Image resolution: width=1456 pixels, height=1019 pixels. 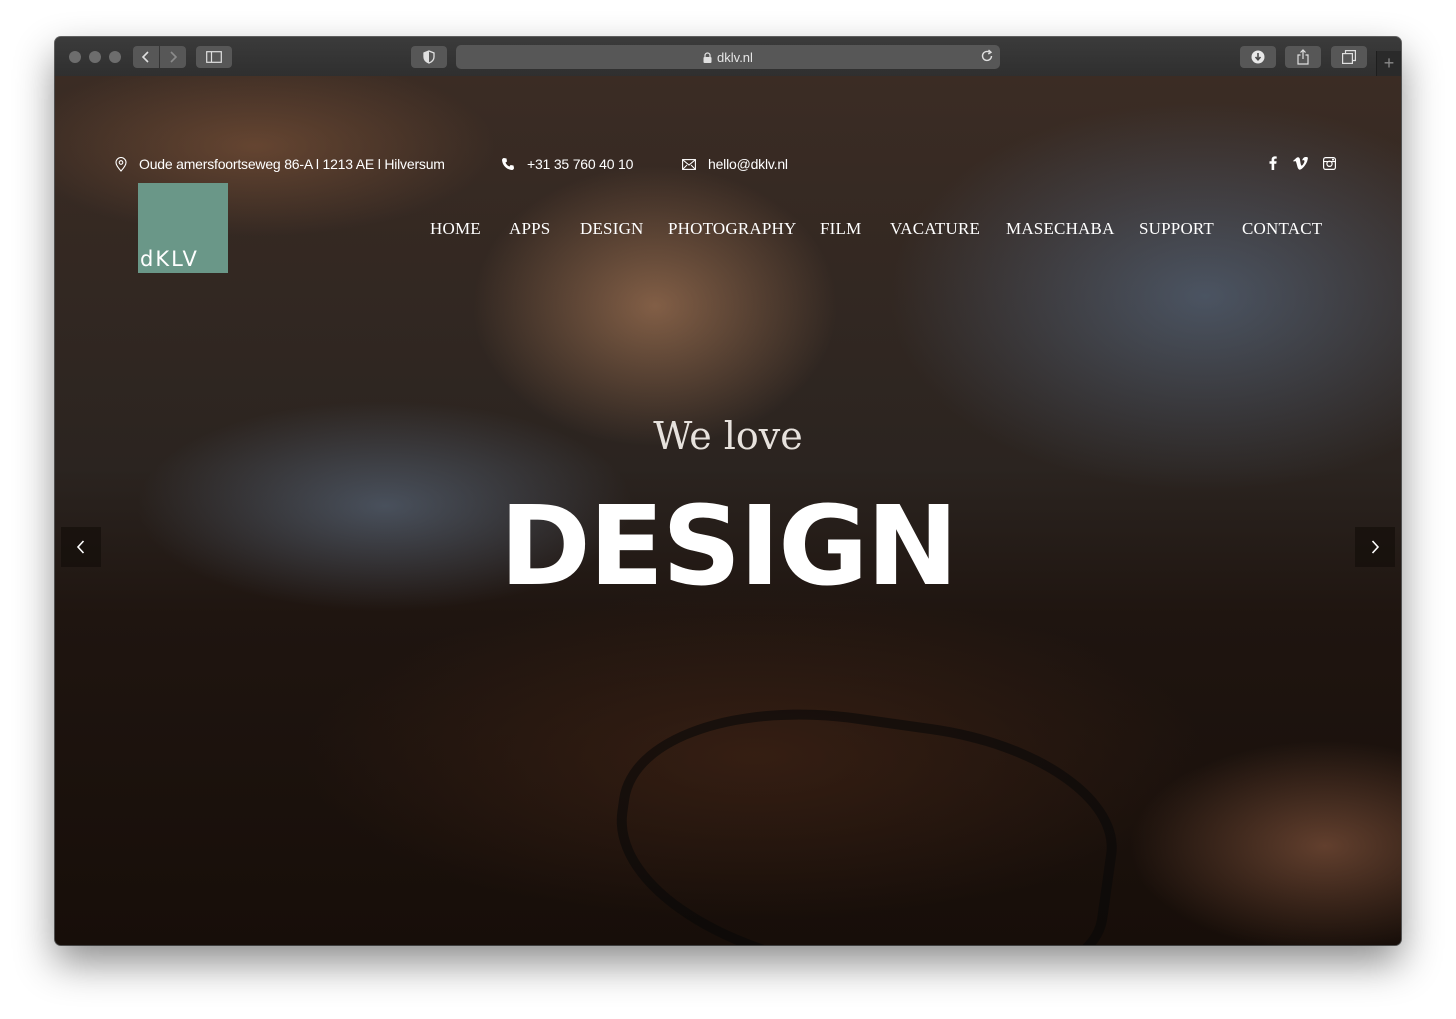 I want to click on shield-icon, so click(x=429, y=57).